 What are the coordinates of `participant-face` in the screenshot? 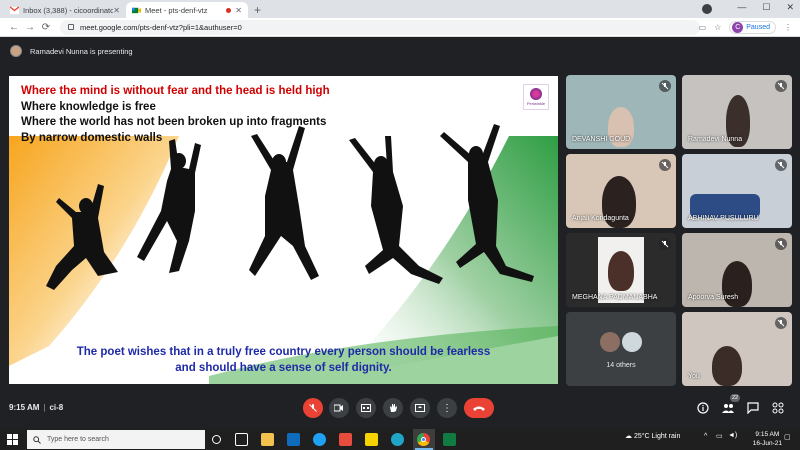 It's located at (621, 271).